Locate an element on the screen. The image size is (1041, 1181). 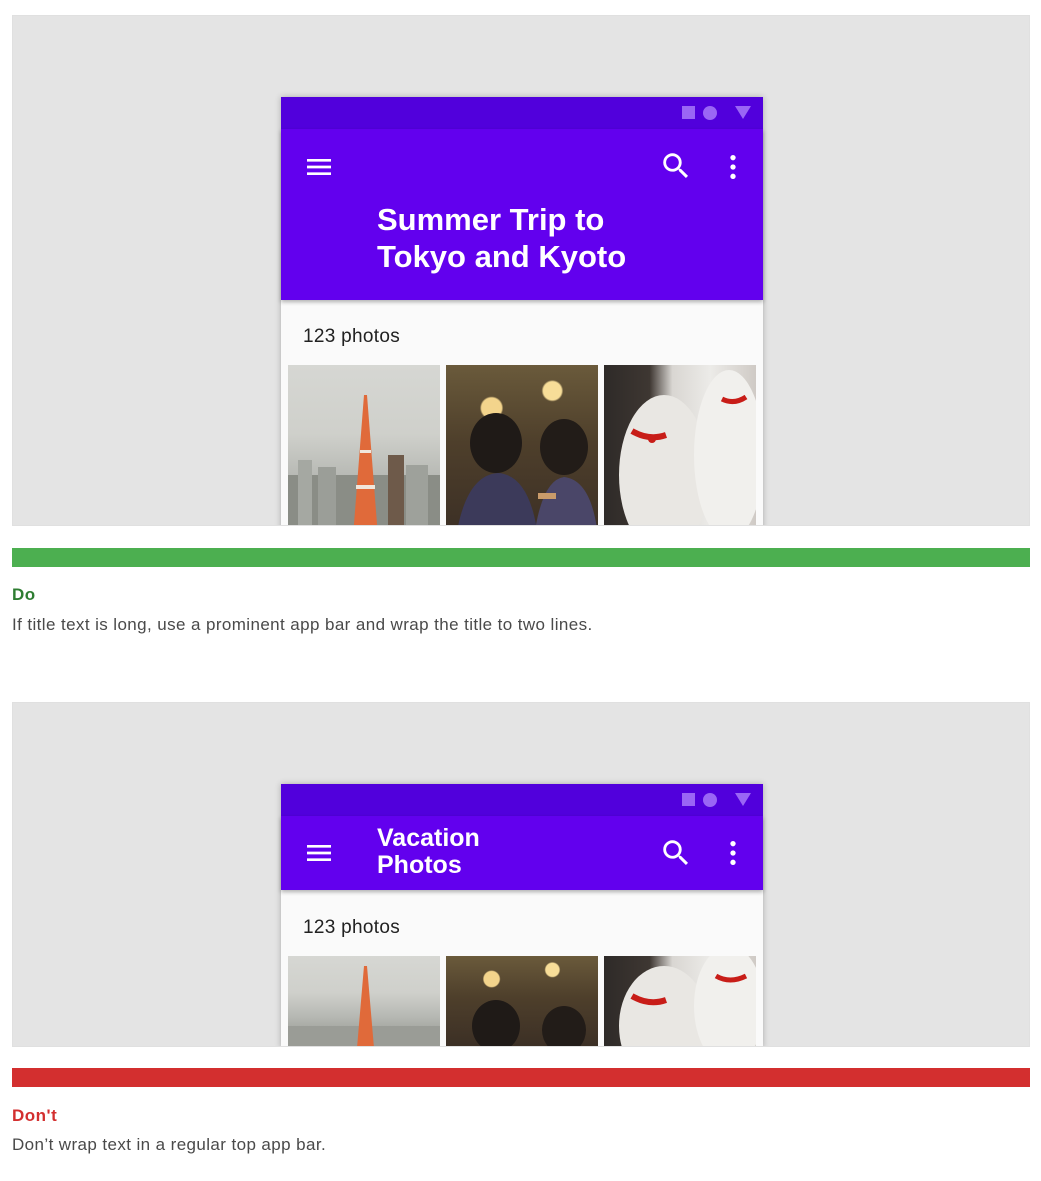
dont-indicator-bar is located at coordinates (521, 1077).